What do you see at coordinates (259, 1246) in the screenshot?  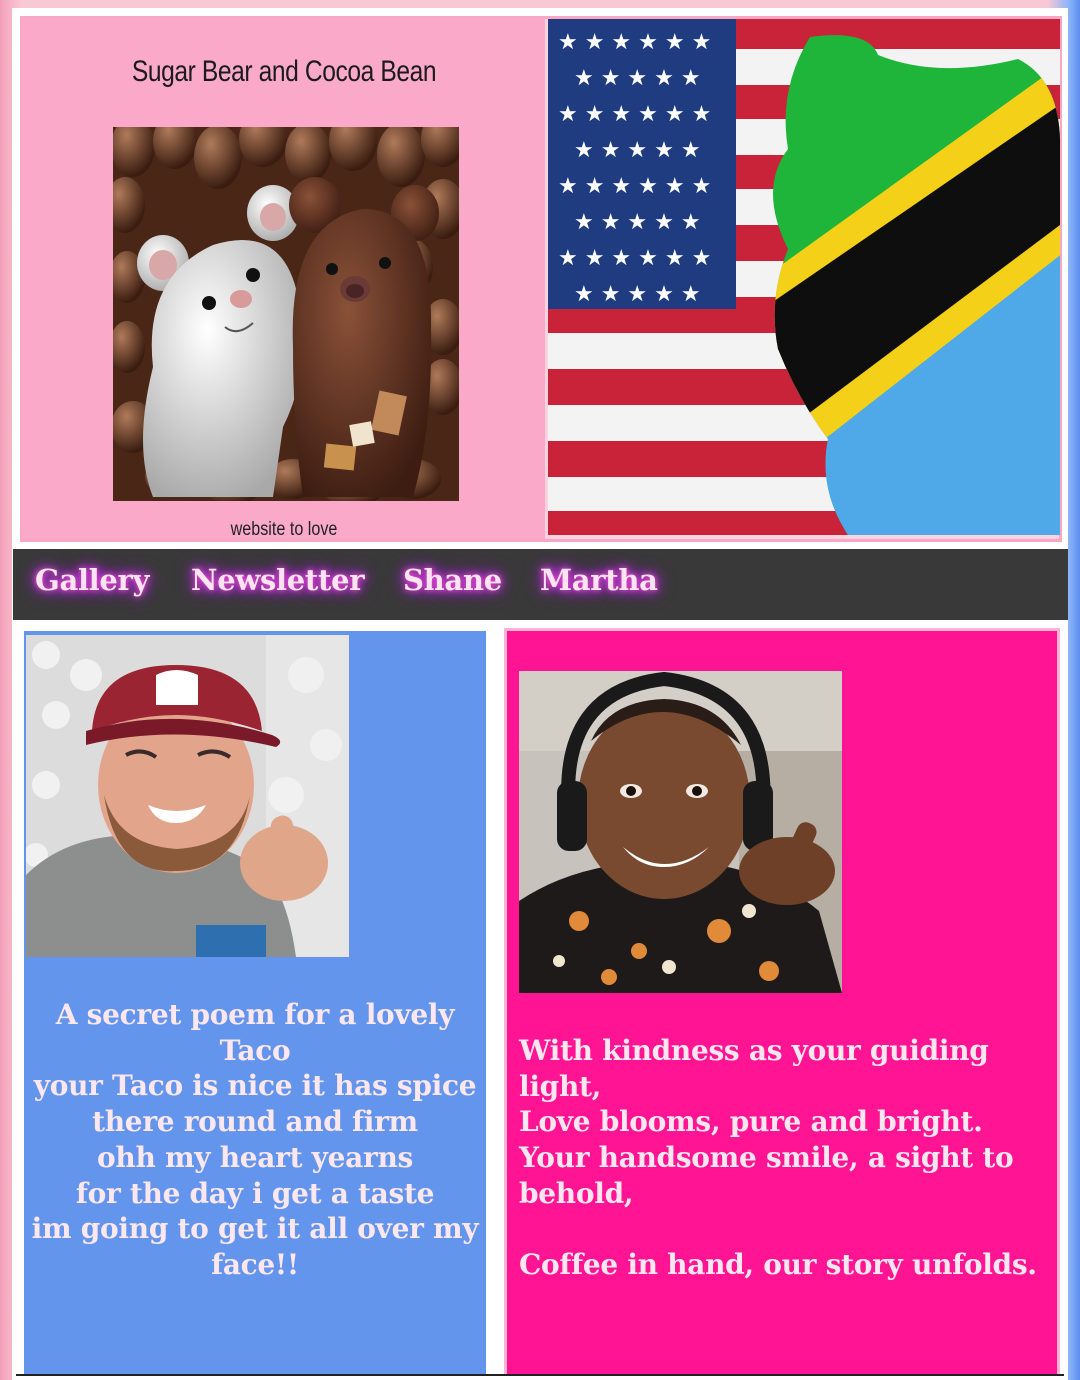 I see `poem-line: im going to get it all over my face!!` at bounding box center [259, 1246].